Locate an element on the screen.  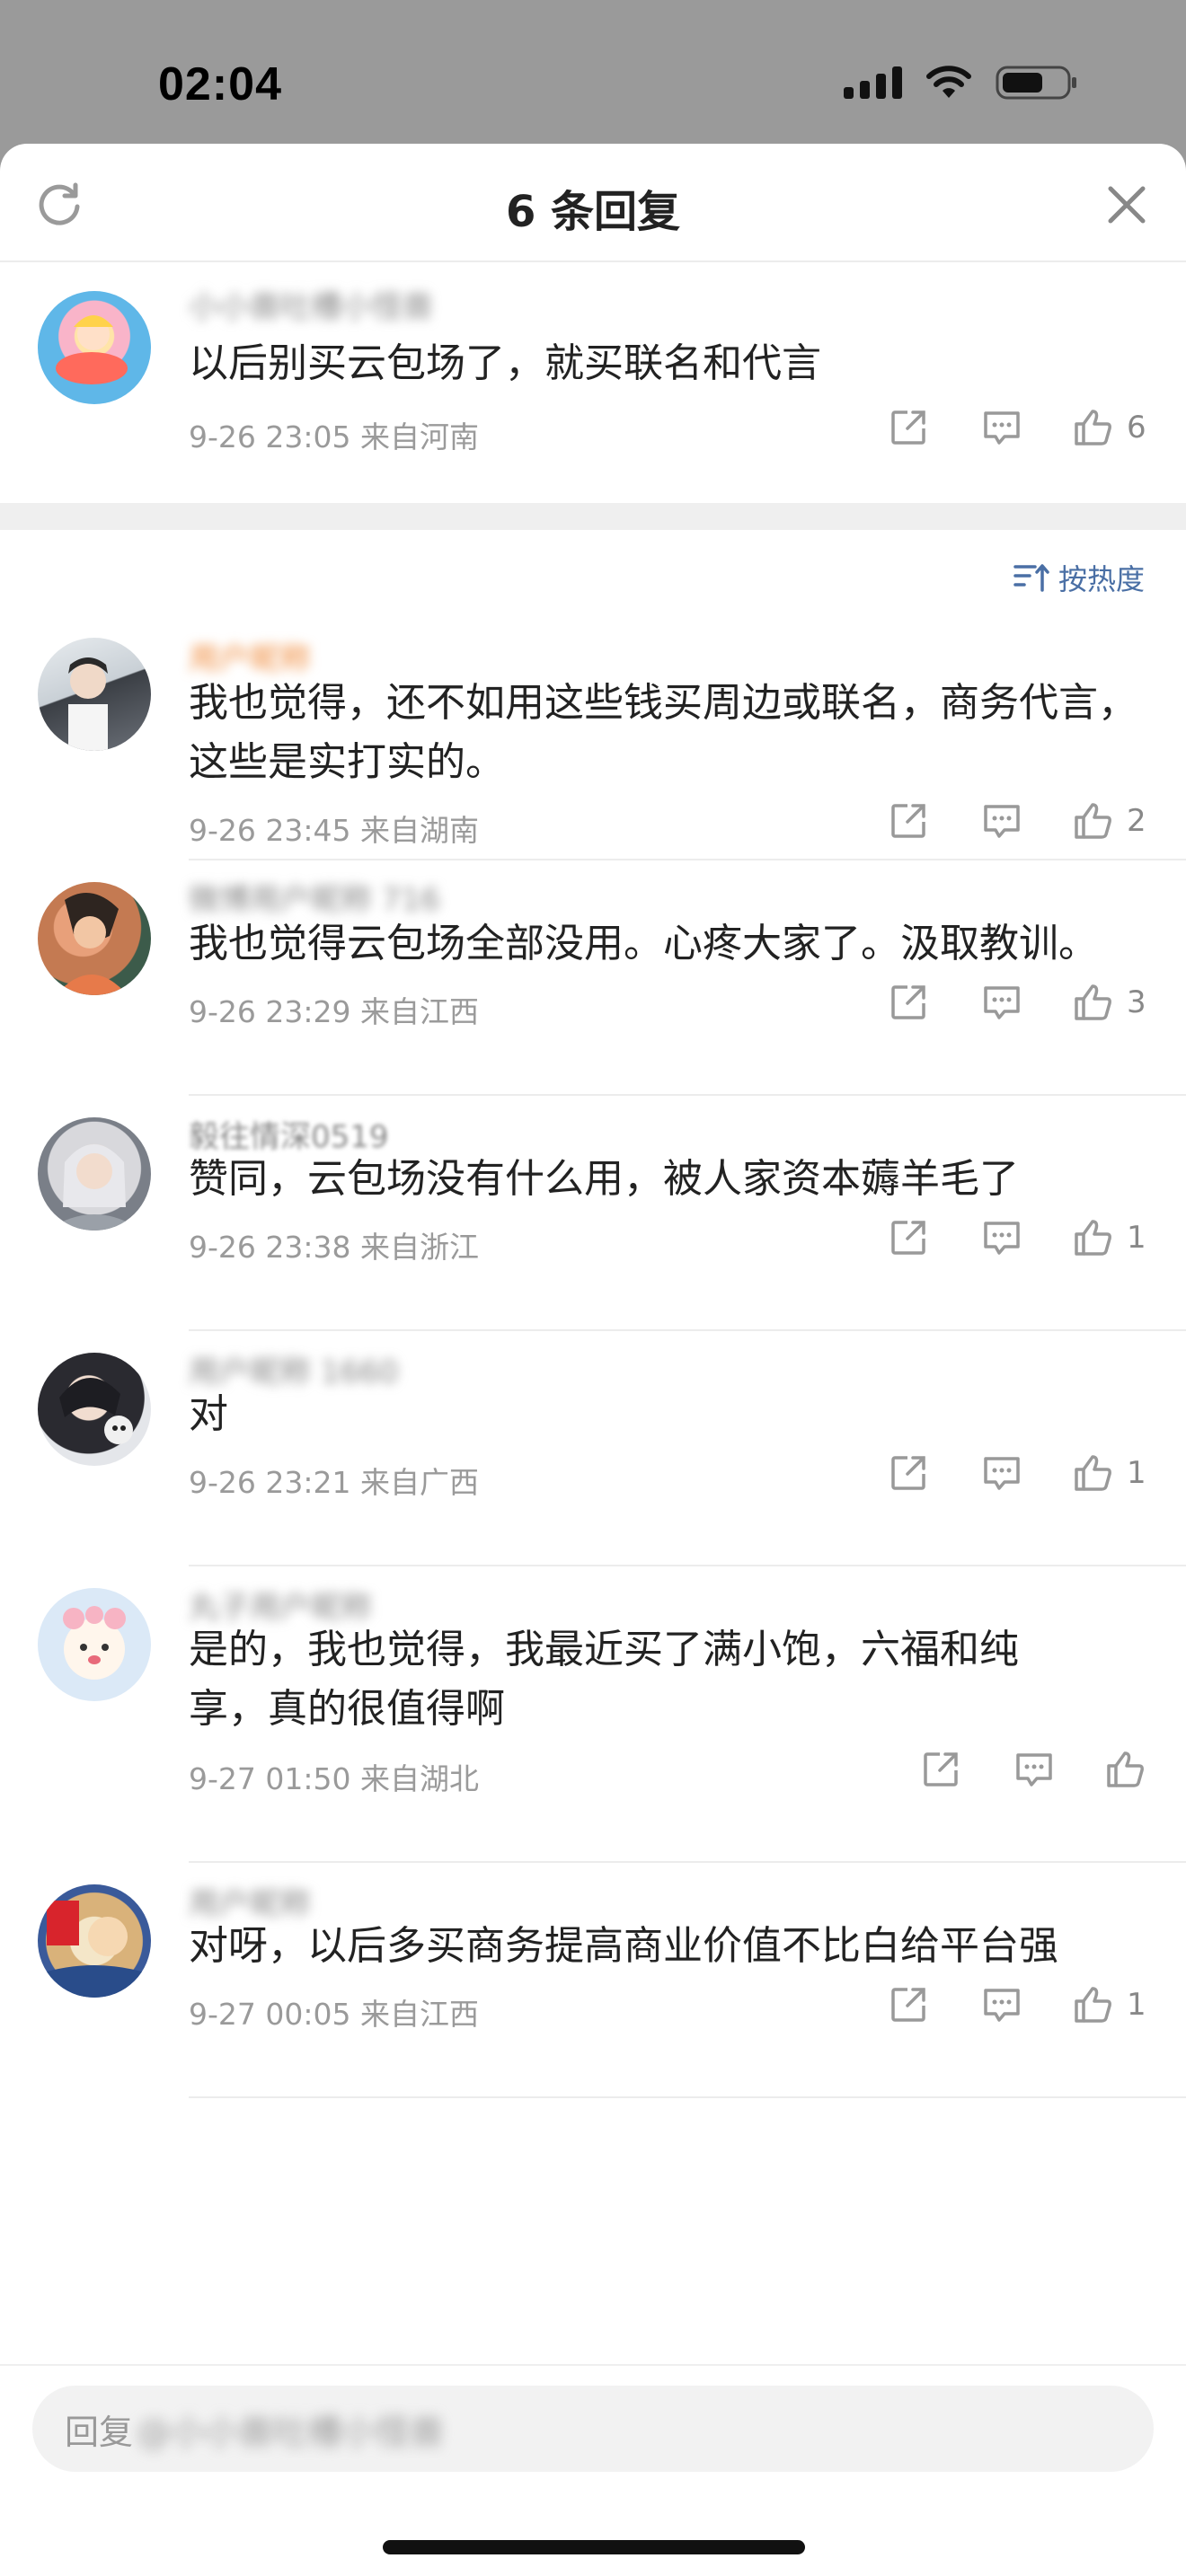
comment-meta: 9-27 01:50 来自湖北 is located at coordinates (334, 1778).